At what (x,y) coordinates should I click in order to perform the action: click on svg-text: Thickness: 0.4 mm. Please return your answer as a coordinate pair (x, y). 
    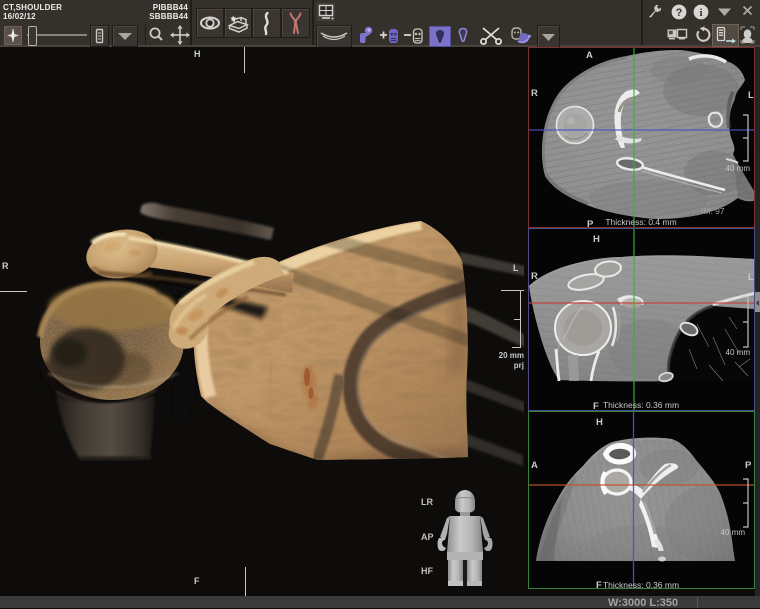
    Looking at the image, I should click on (640, 222).